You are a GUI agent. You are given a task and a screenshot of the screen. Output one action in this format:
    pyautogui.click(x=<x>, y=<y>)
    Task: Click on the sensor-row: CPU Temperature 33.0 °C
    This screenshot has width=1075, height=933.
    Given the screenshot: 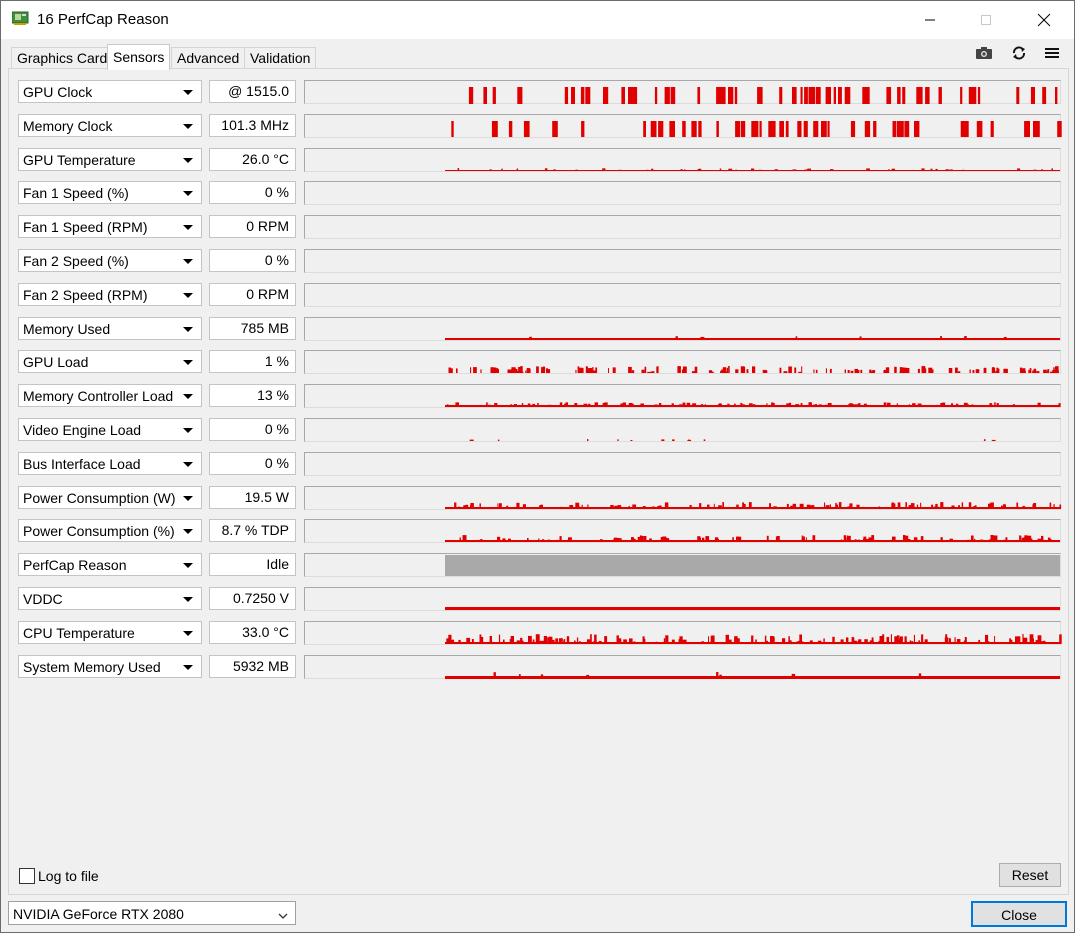 What is the action you would take?
    pyautogui.click(x=540, y=633)
    